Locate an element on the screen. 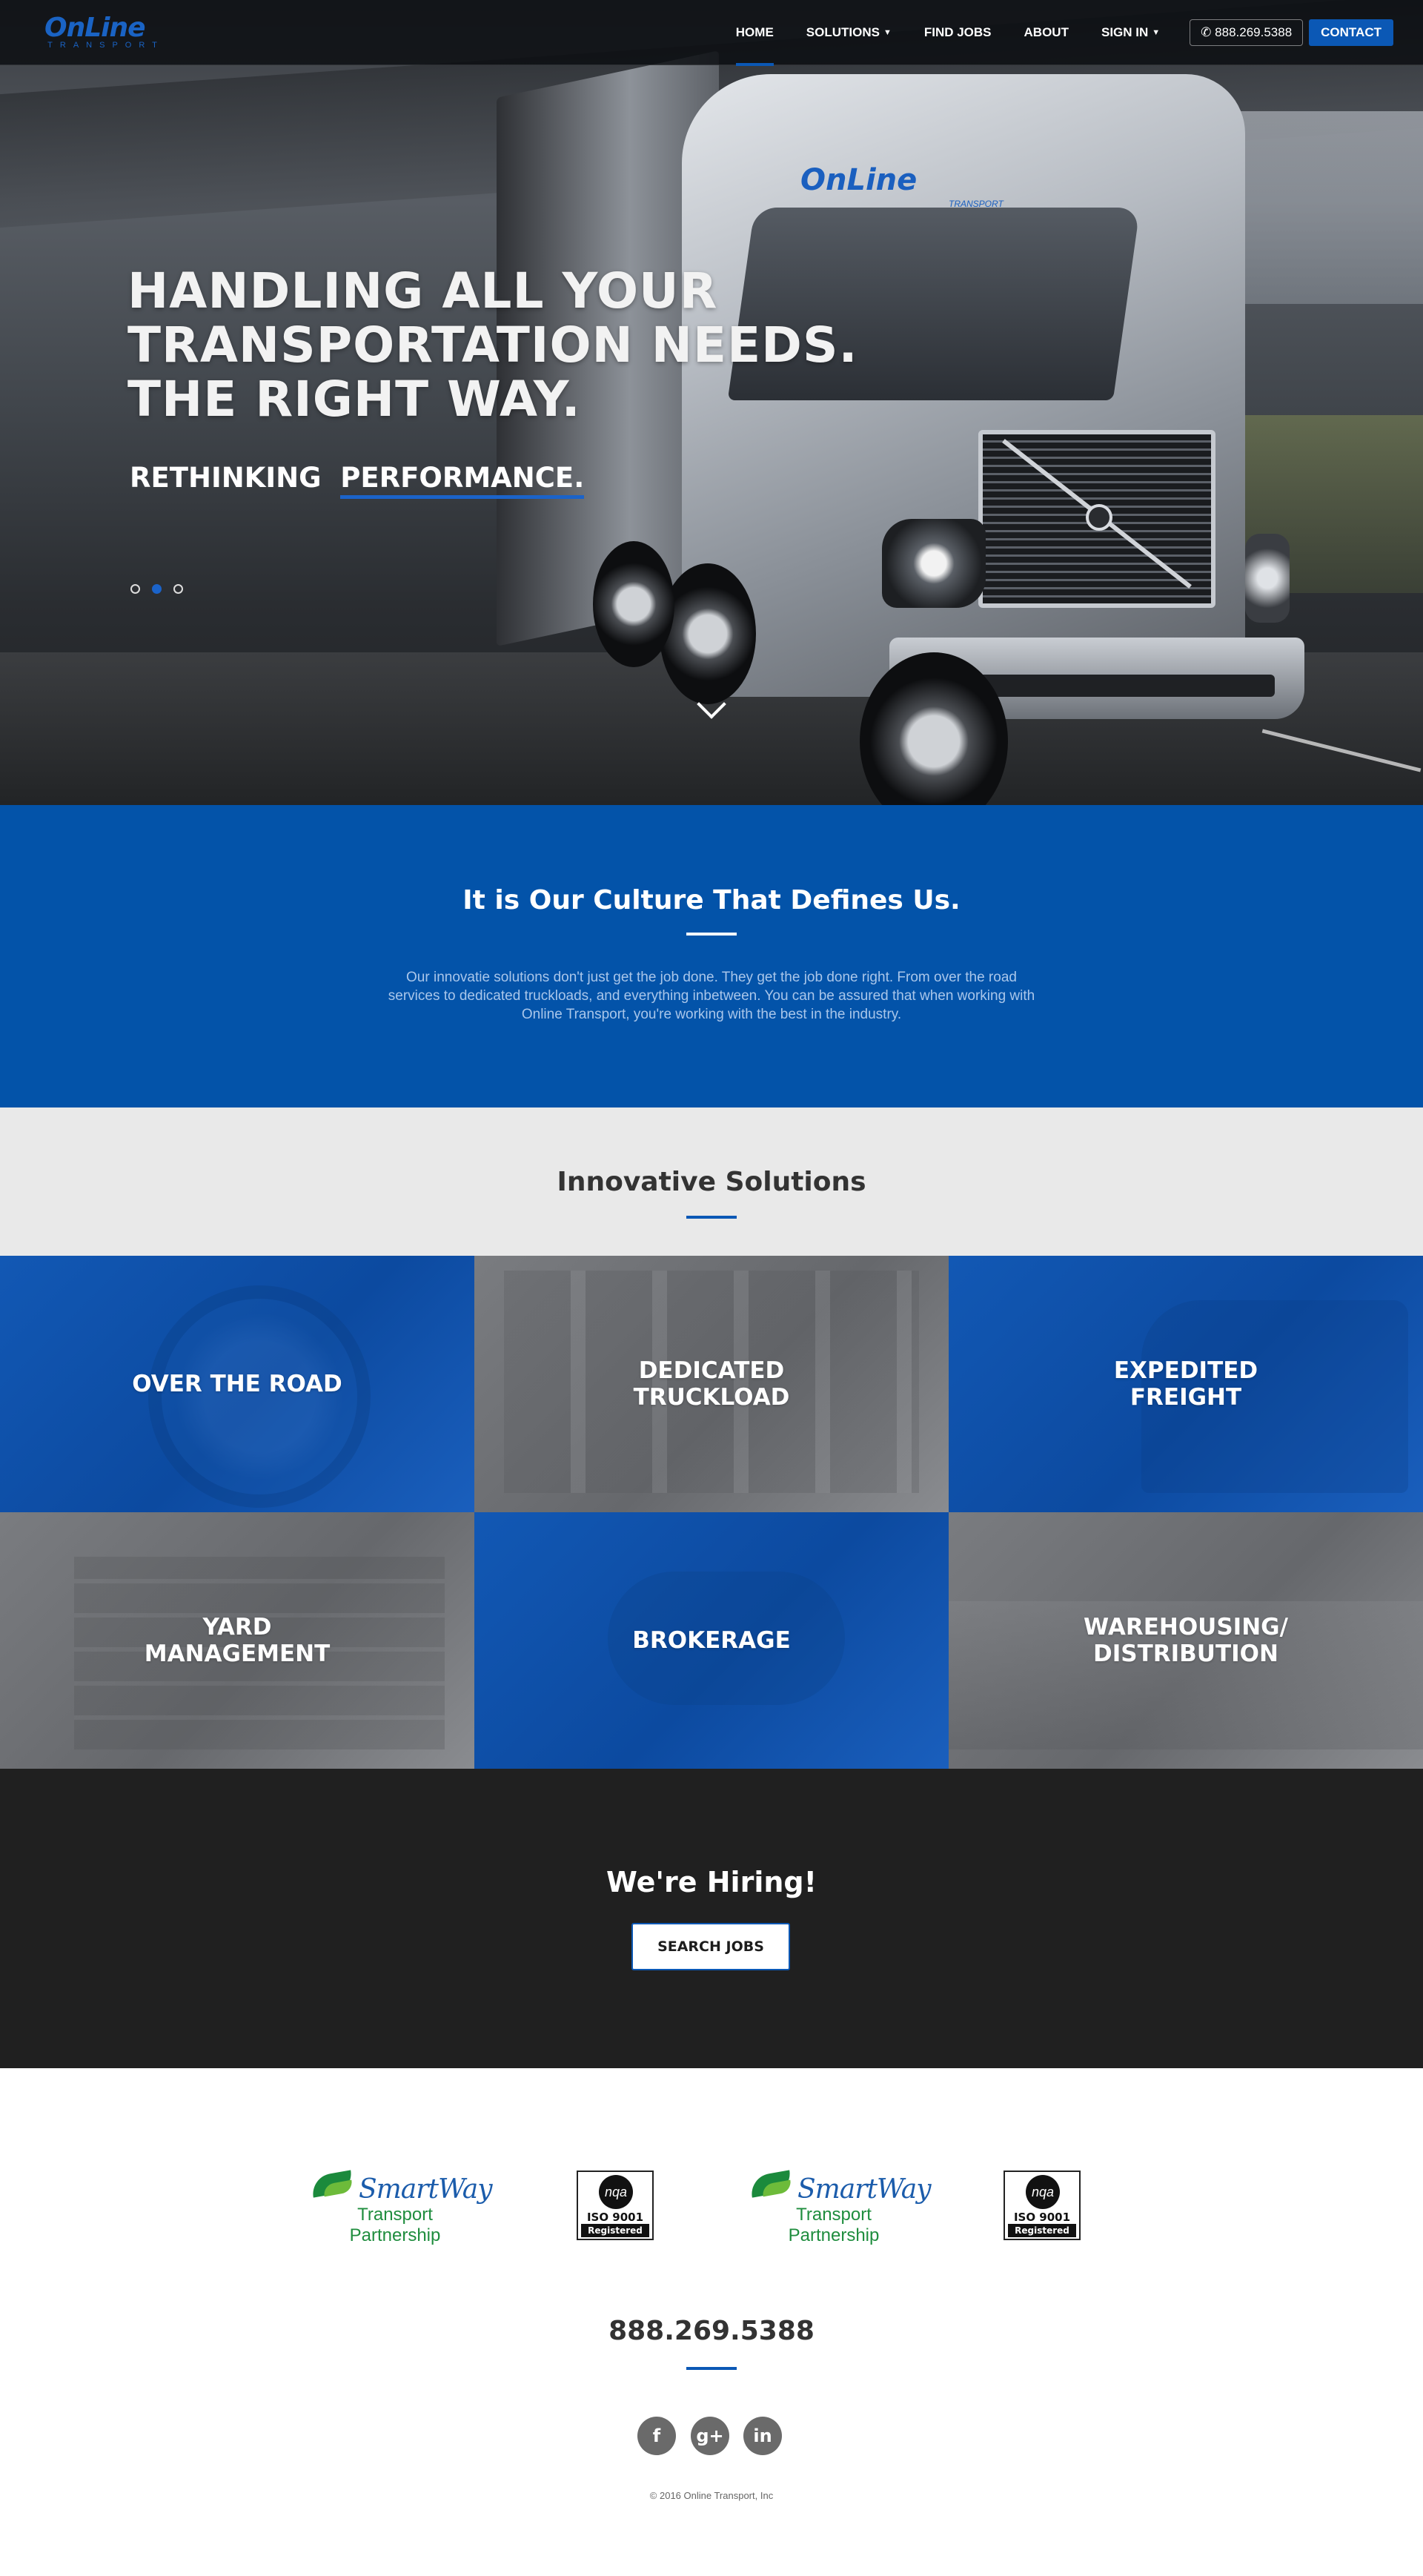 This screenshot has height=2576, width=1423. solution-tile-warehousing-distribution: WAREHOUSING/ DISTRIBUTION is located at coordinates (1186, 1640).